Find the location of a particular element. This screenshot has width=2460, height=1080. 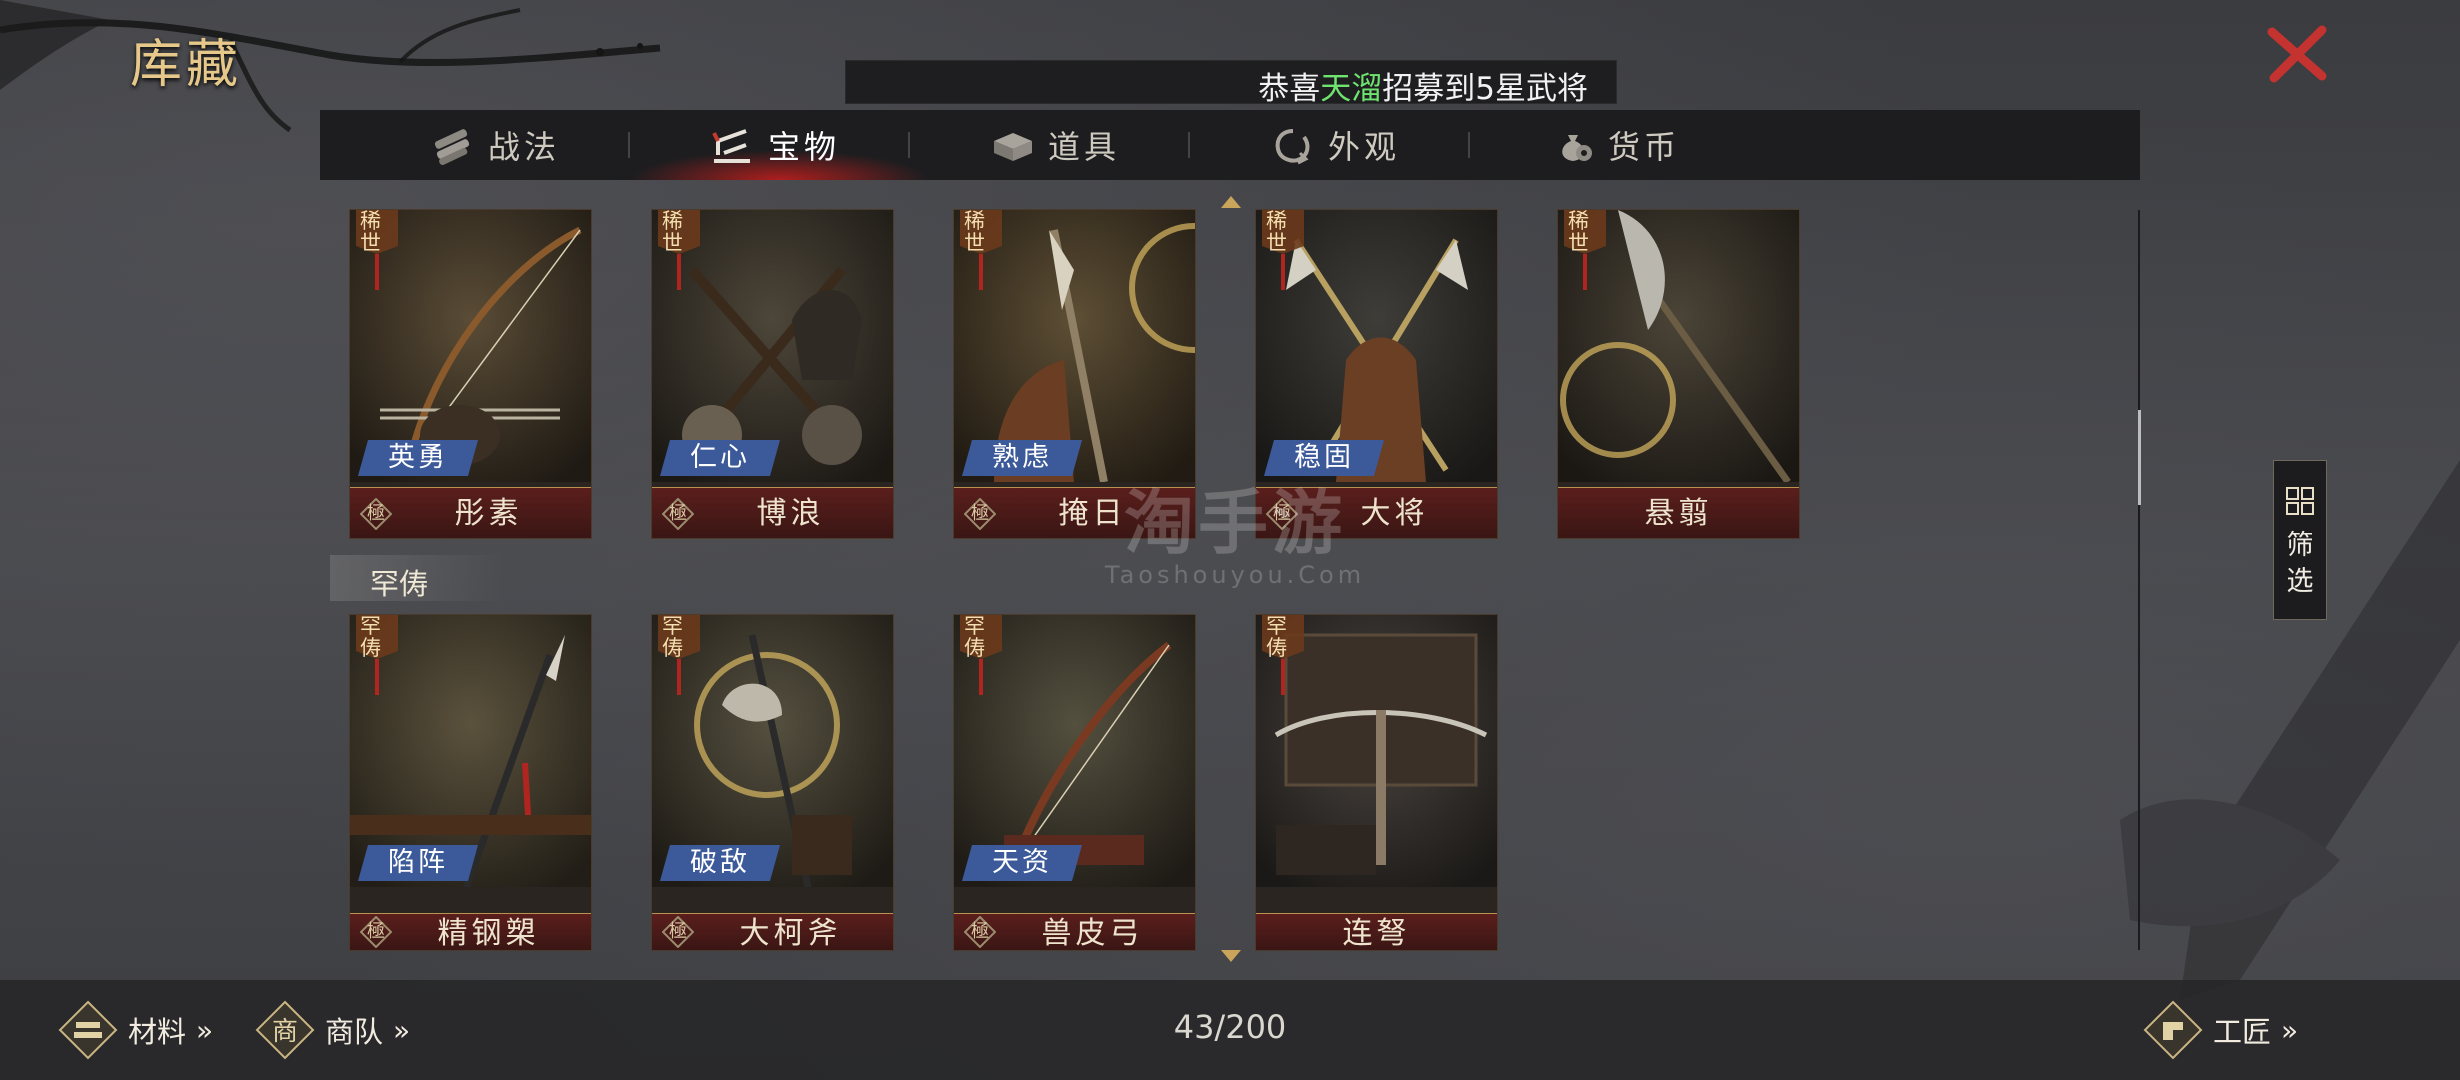

item-name: 兽皮弓 is located at coordinates (1092, 933).